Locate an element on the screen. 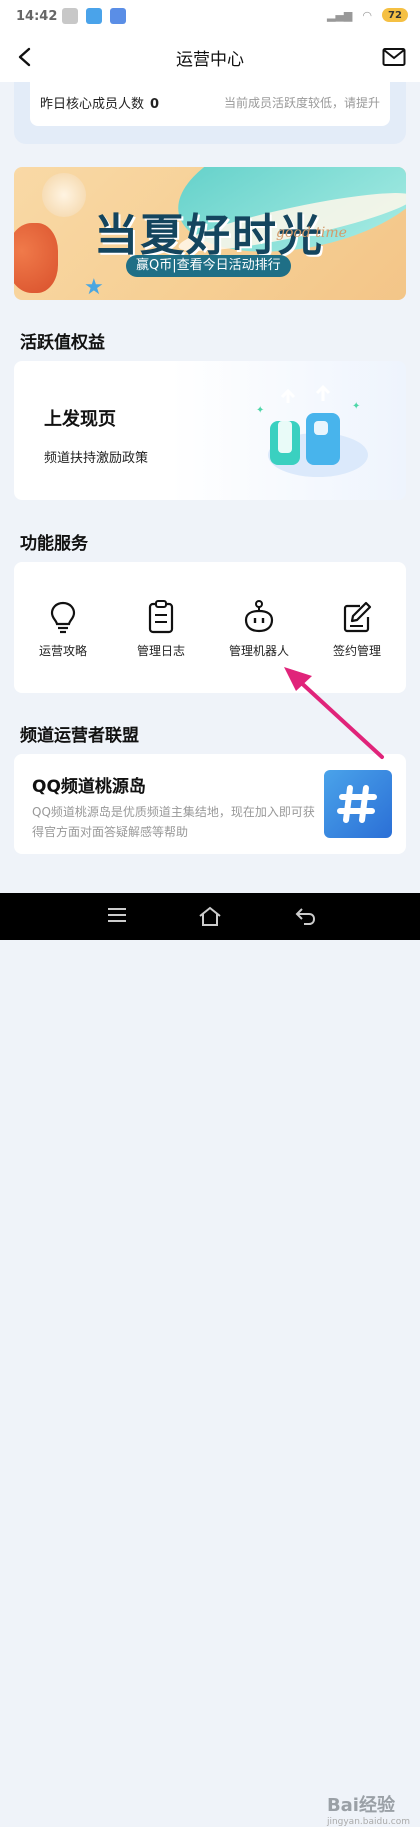 The image size is (420, 1827). core-member-card: 昨日核心成员人数 0 当前成员活跃度较低，请提升 is located at coordinates (210, 113).